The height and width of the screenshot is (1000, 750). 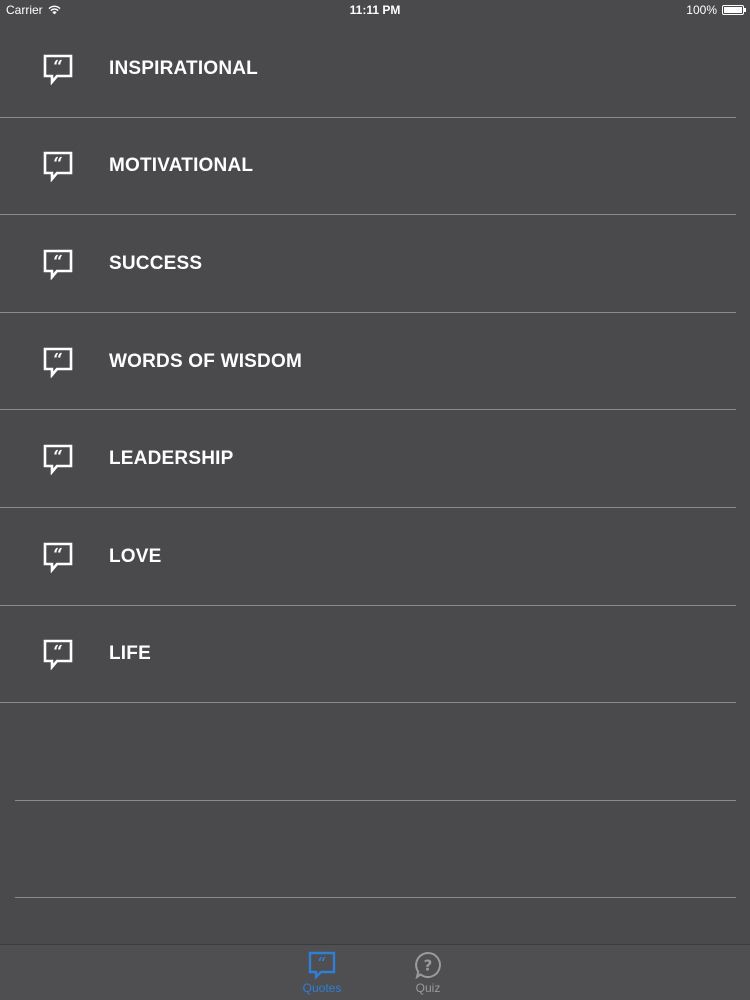 I want to click on question-circle-icon: ?, so click(x=428, y=965).